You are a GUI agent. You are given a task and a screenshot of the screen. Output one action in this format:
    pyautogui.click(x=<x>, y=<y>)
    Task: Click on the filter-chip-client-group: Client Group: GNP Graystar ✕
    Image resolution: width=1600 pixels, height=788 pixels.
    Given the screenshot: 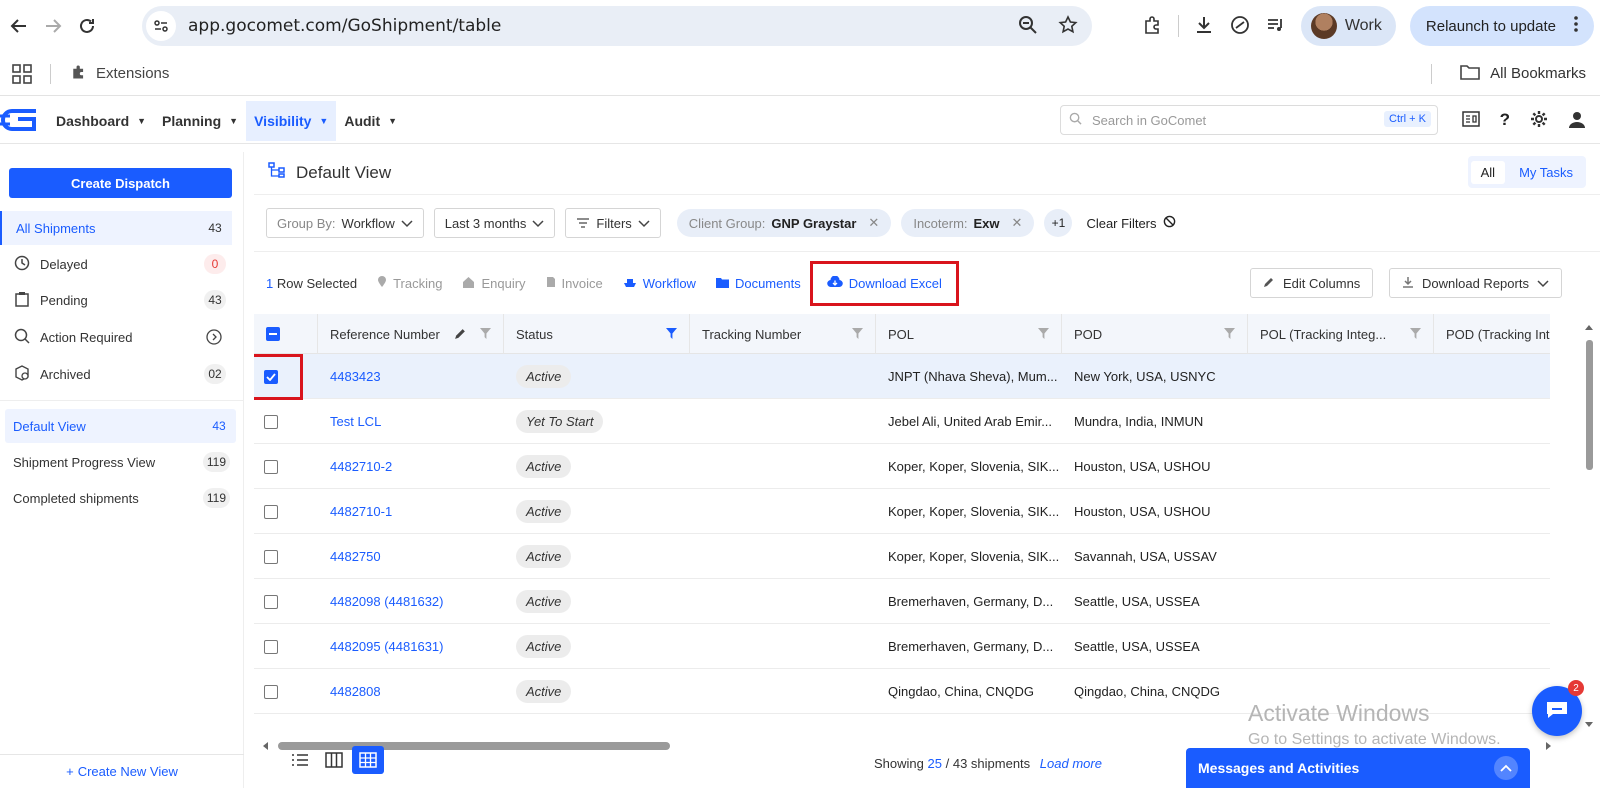 What is the action you would take?
    pyautogui.click(x=784, y=223)
    